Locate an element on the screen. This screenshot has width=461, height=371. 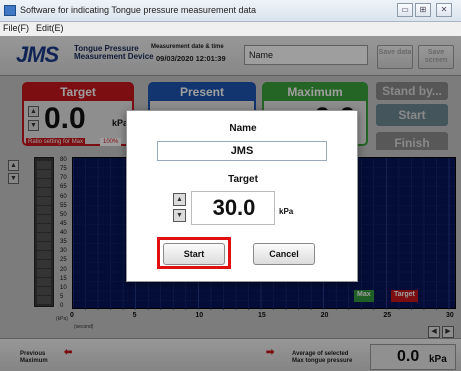
close-icon: ✕ is located at coordinates (444, 10).